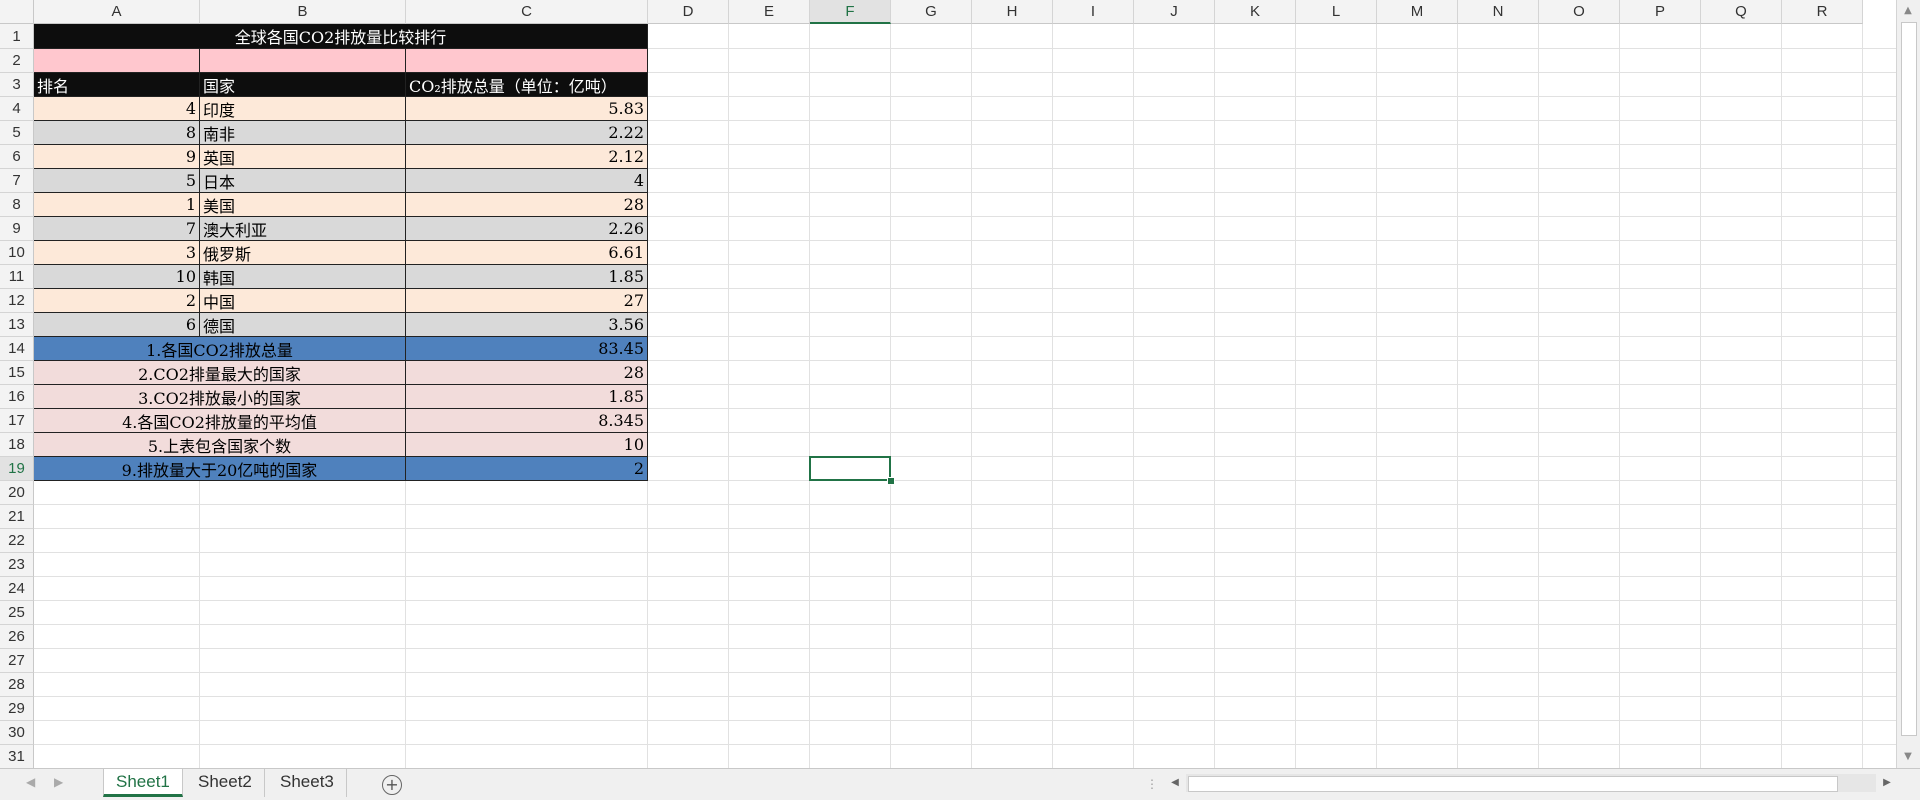  Describe the element at coordinates (117, 109) in the screenshot. I see `rank-cell: 4` at that location.